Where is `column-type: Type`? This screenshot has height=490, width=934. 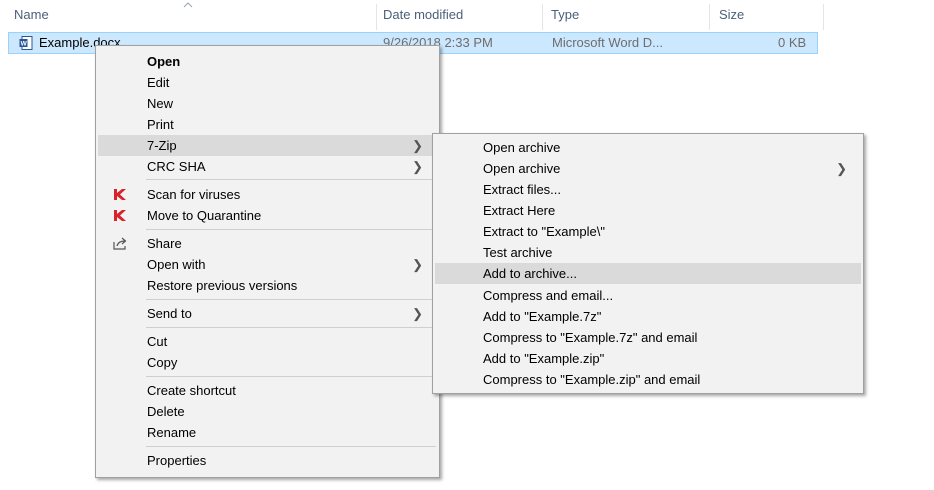 column-type: Type is located at coordinates (627, 15).